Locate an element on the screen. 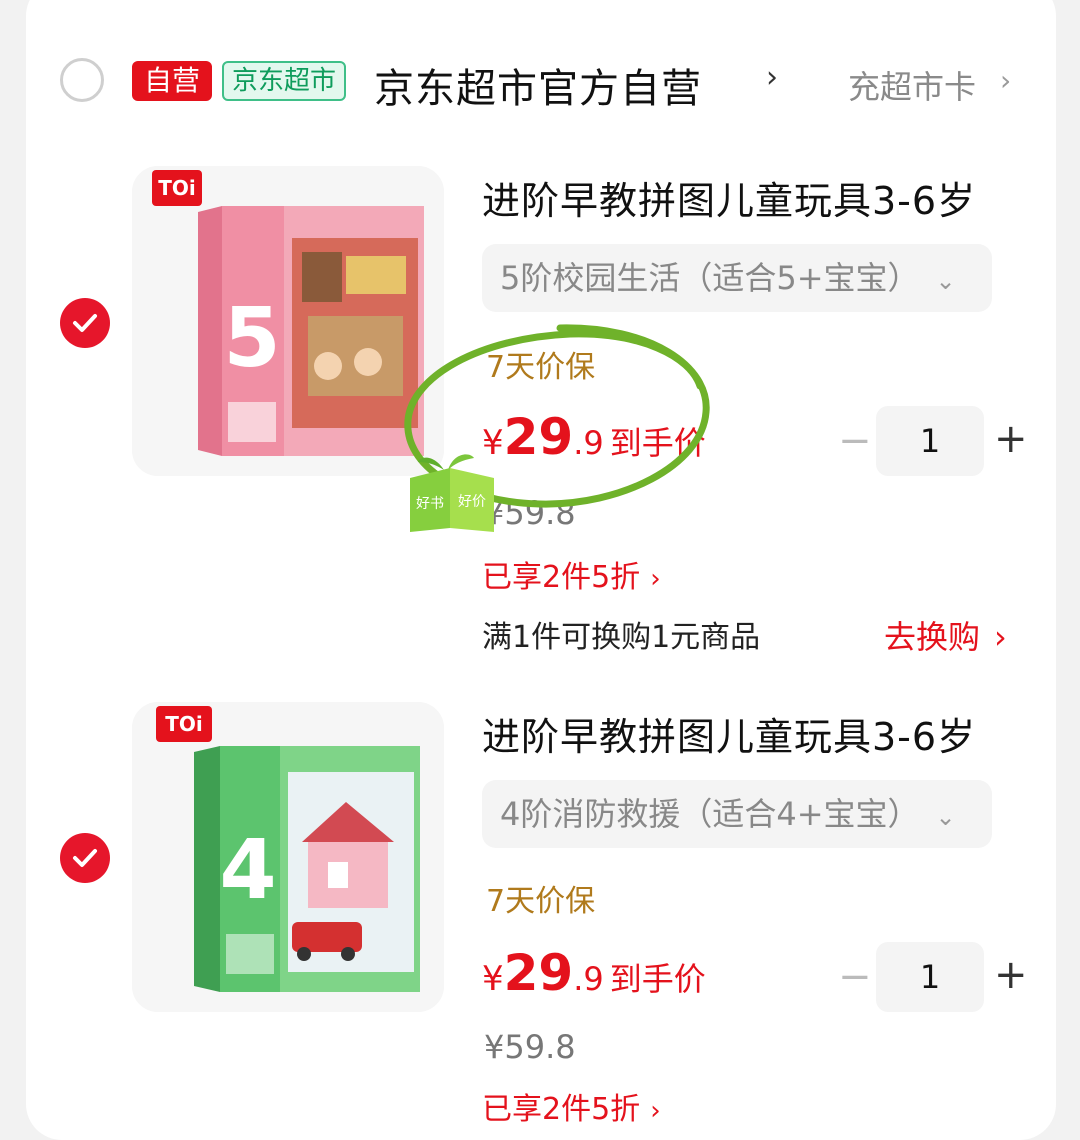  variant-label: 4阶消防救援（适合4+宝宝） is located at coordinates (710, 814).